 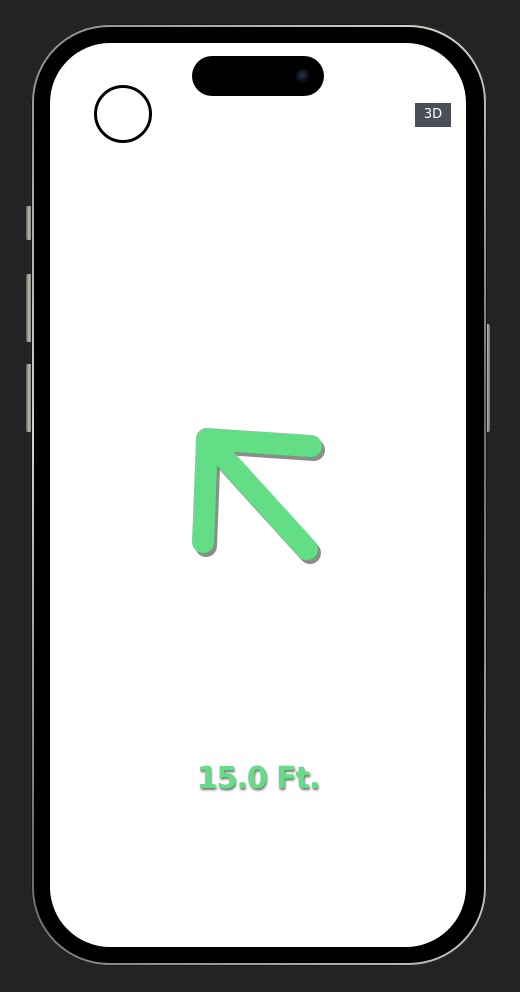 What do you see at coordinates (433, 115) in the screenshot?
I see `mode-3d-button: 3D` at bounding box center [433, 115].